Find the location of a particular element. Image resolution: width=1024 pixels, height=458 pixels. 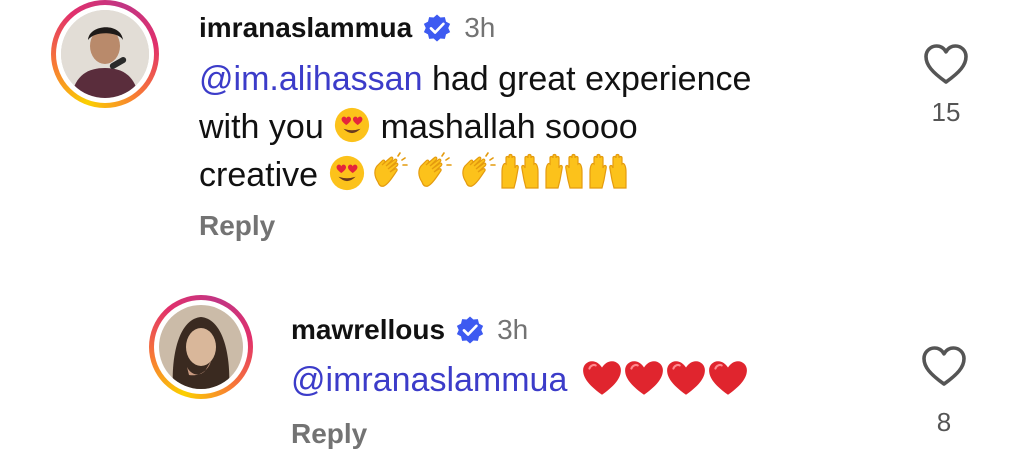

like-count: 8 is located at coordinates (944, 422).